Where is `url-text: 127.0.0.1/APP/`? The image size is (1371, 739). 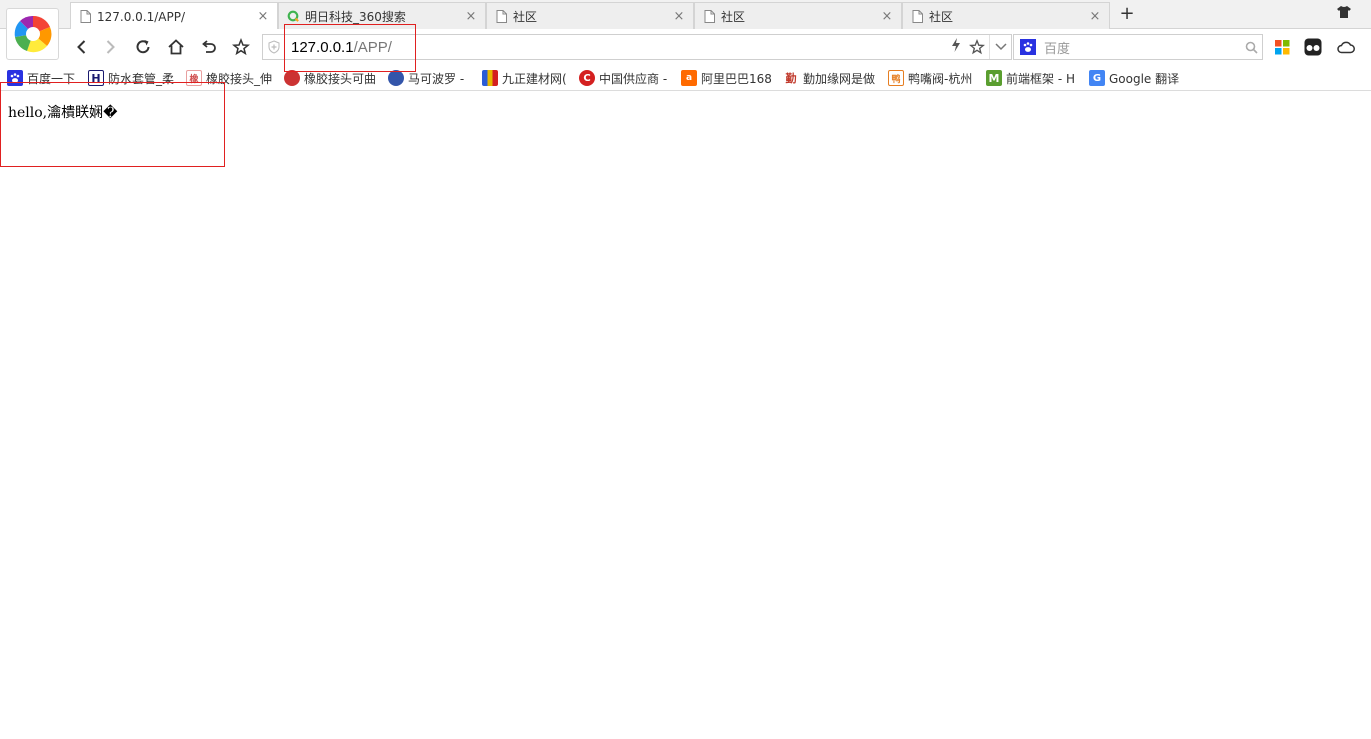 url-text: 127.0.0.1/APP/ is located at coordinates (616, 47).